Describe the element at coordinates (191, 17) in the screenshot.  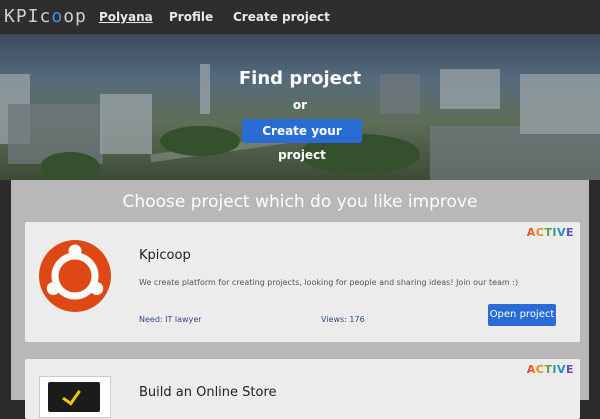
I see `nav-link-profile: Profile` at that location.